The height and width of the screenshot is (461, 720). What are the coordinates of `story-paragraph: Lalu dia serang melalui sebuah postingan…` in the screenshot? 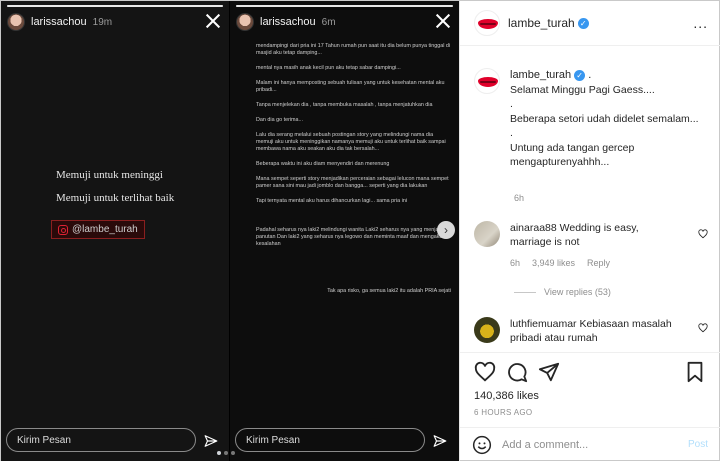 It's located at (351, 142).